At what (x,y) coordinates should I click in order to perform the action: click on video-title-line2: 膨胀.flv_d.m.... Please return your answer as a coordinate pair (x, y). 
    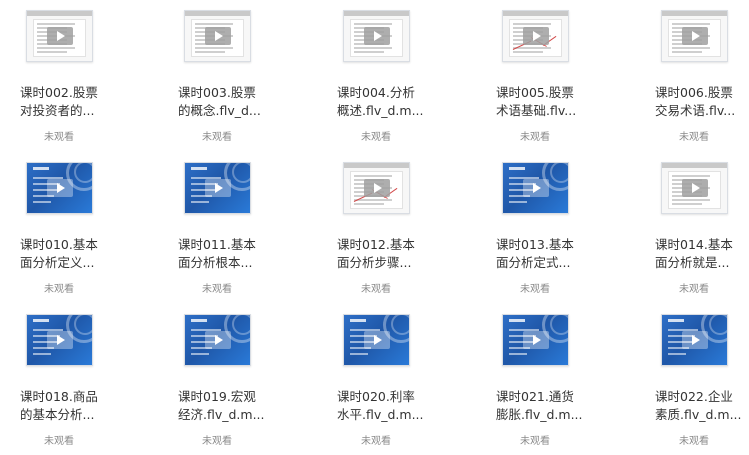
    Looking at the image, I should click on (539, 414).